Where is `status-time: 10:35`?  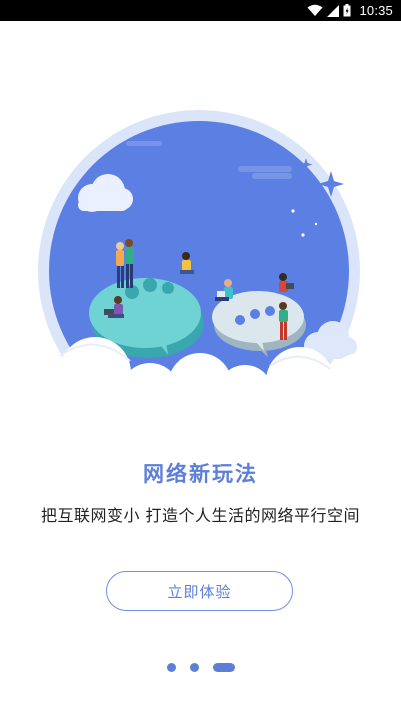 status-time: 10:35 is located at coordinates (376, 10).